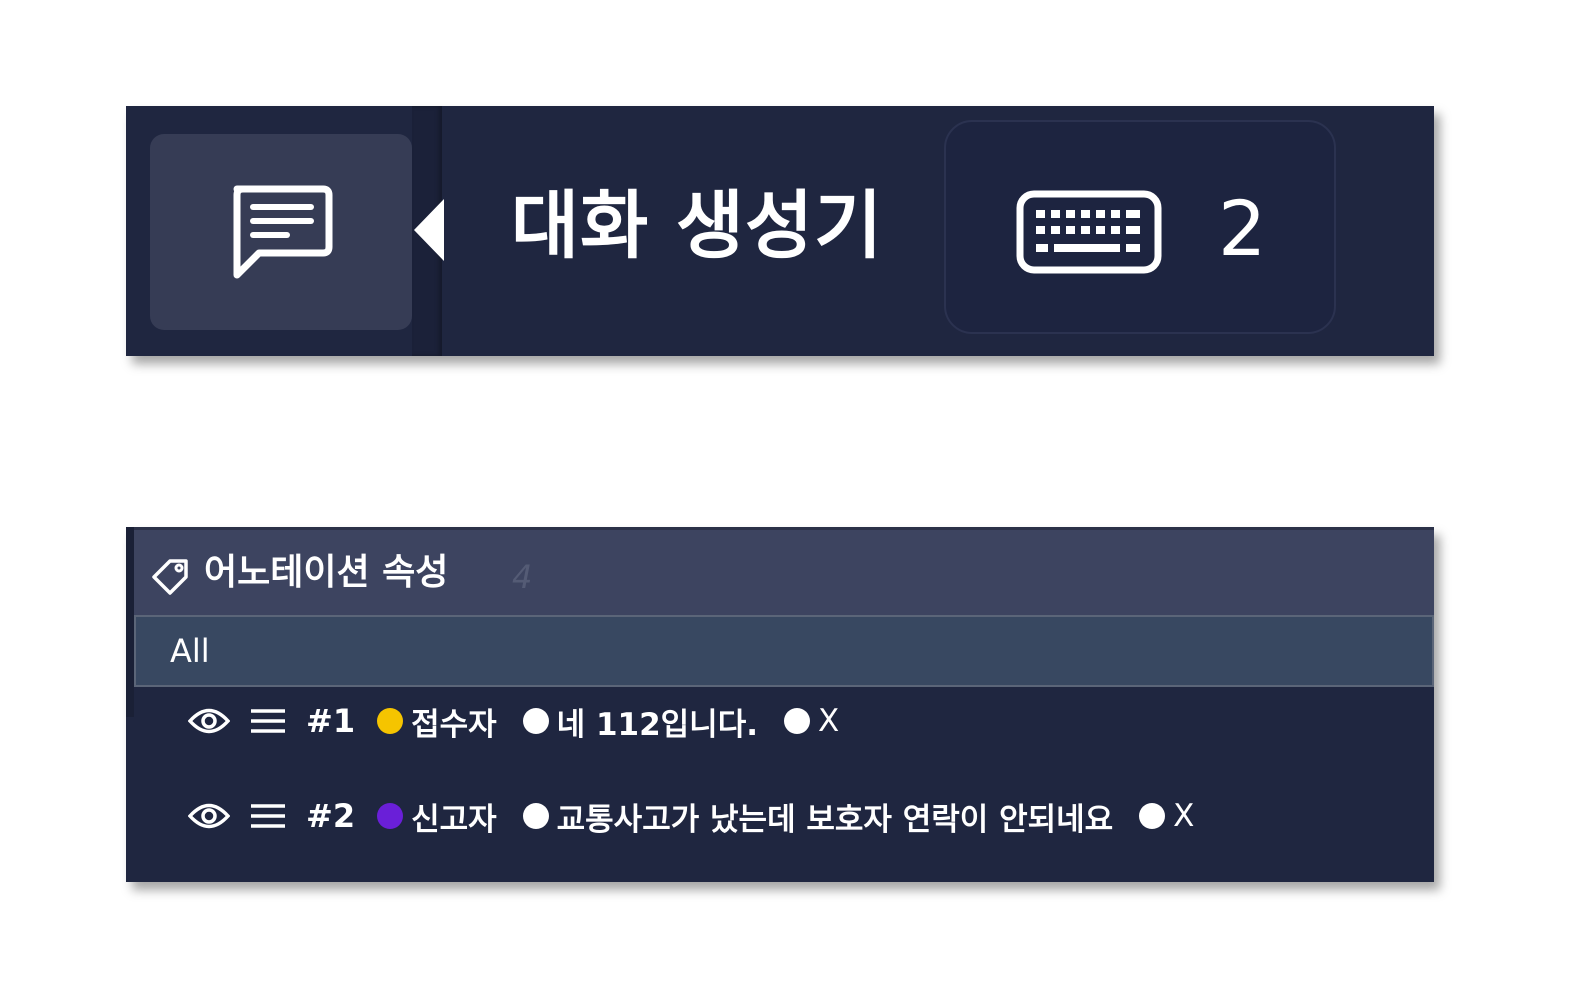  I want to click on role-label: 접수자, so click(454, 724).